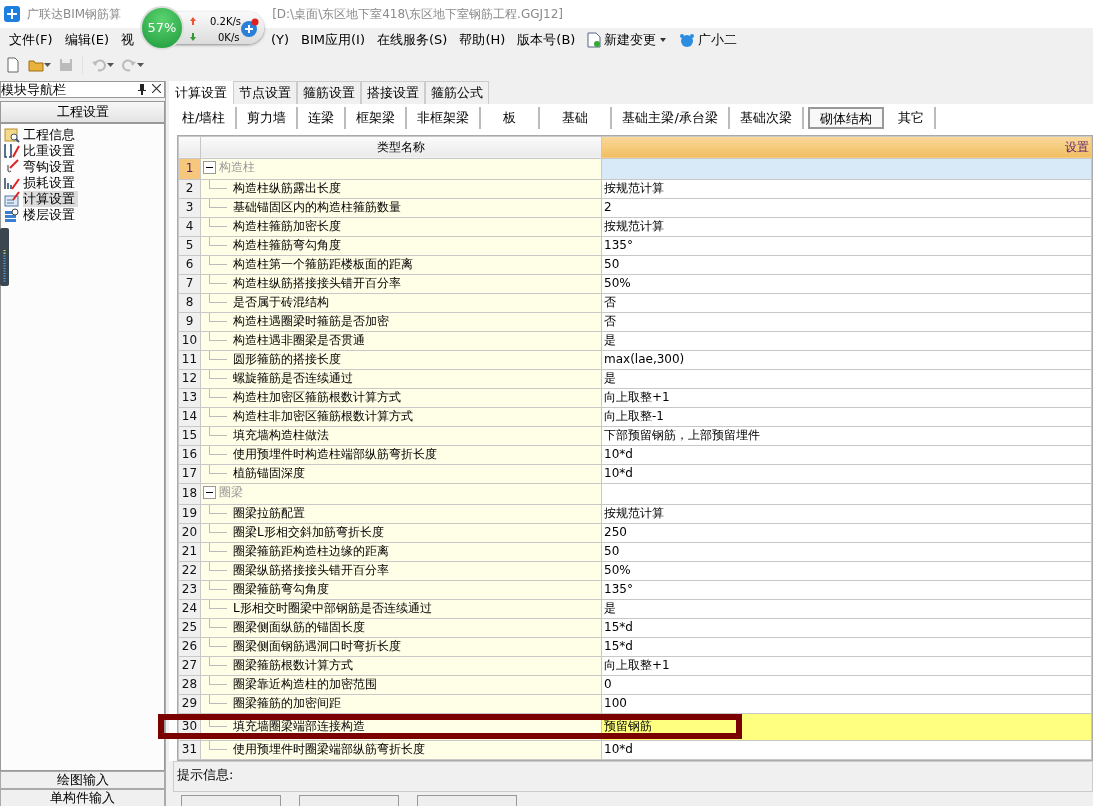  I want to click on nav-button: 单构件输入, so click(82, 797).